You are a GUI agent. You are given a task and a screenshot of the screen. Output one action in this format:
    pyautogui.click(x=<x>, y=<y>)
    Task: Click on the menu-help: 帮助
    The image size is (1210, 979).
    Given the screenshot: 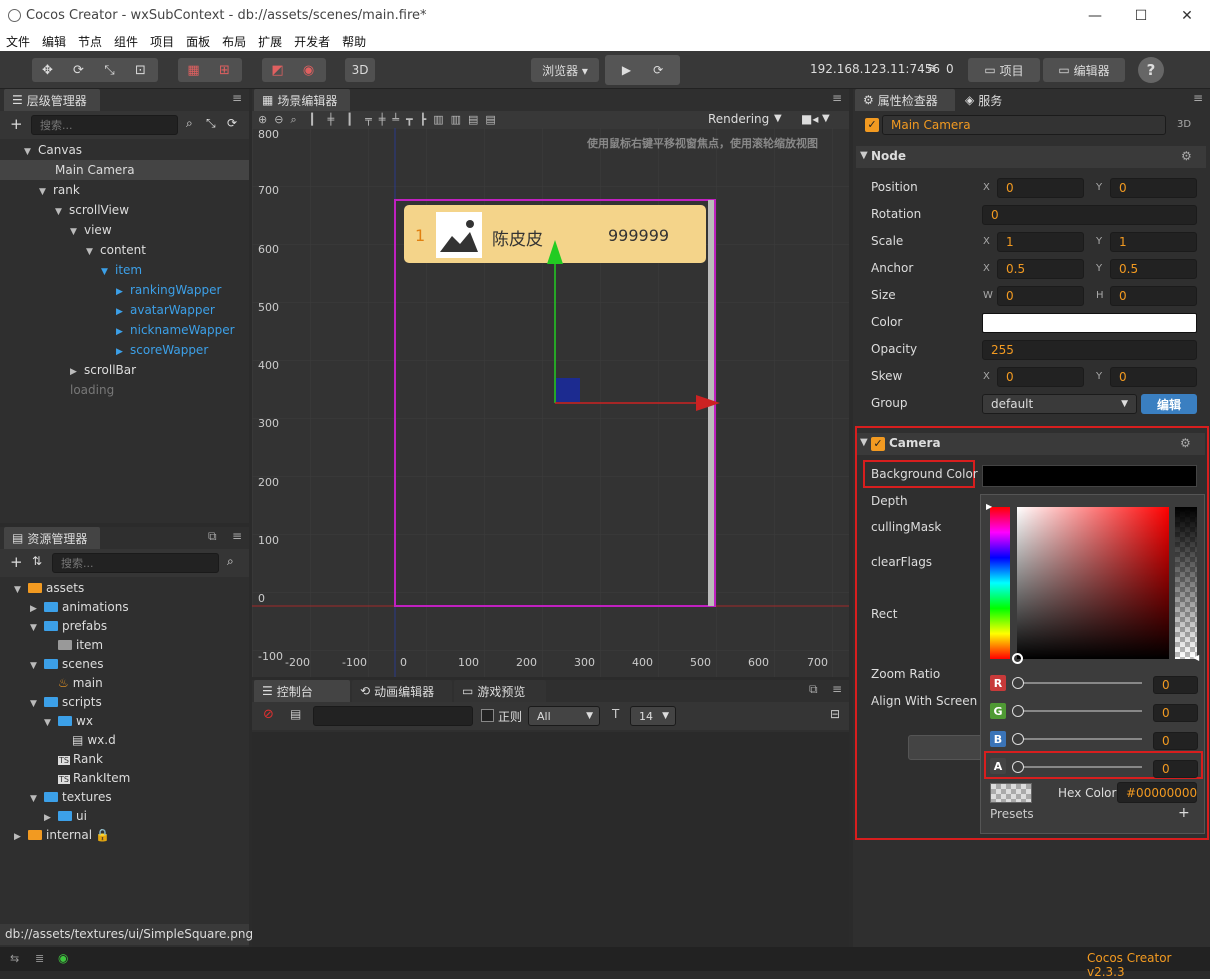 What is the action you would take?
    pyautogui.click(x=354, y=41)
    